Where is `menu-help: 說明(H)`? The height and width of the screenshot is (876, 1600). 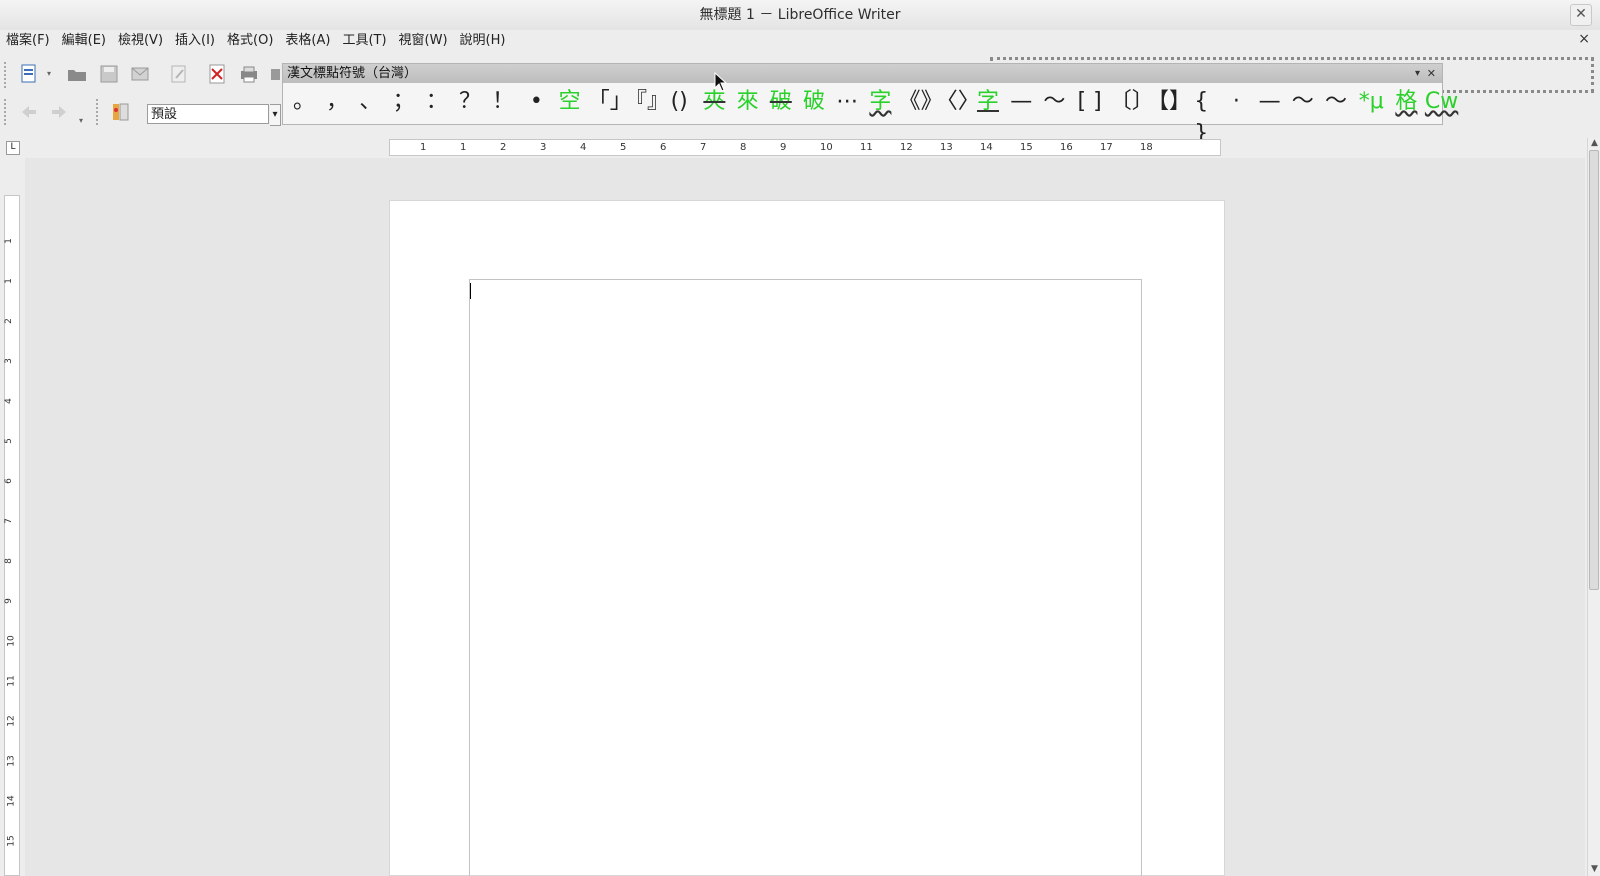
menu-help: 說明(H) is located at coordinates (483, 41).